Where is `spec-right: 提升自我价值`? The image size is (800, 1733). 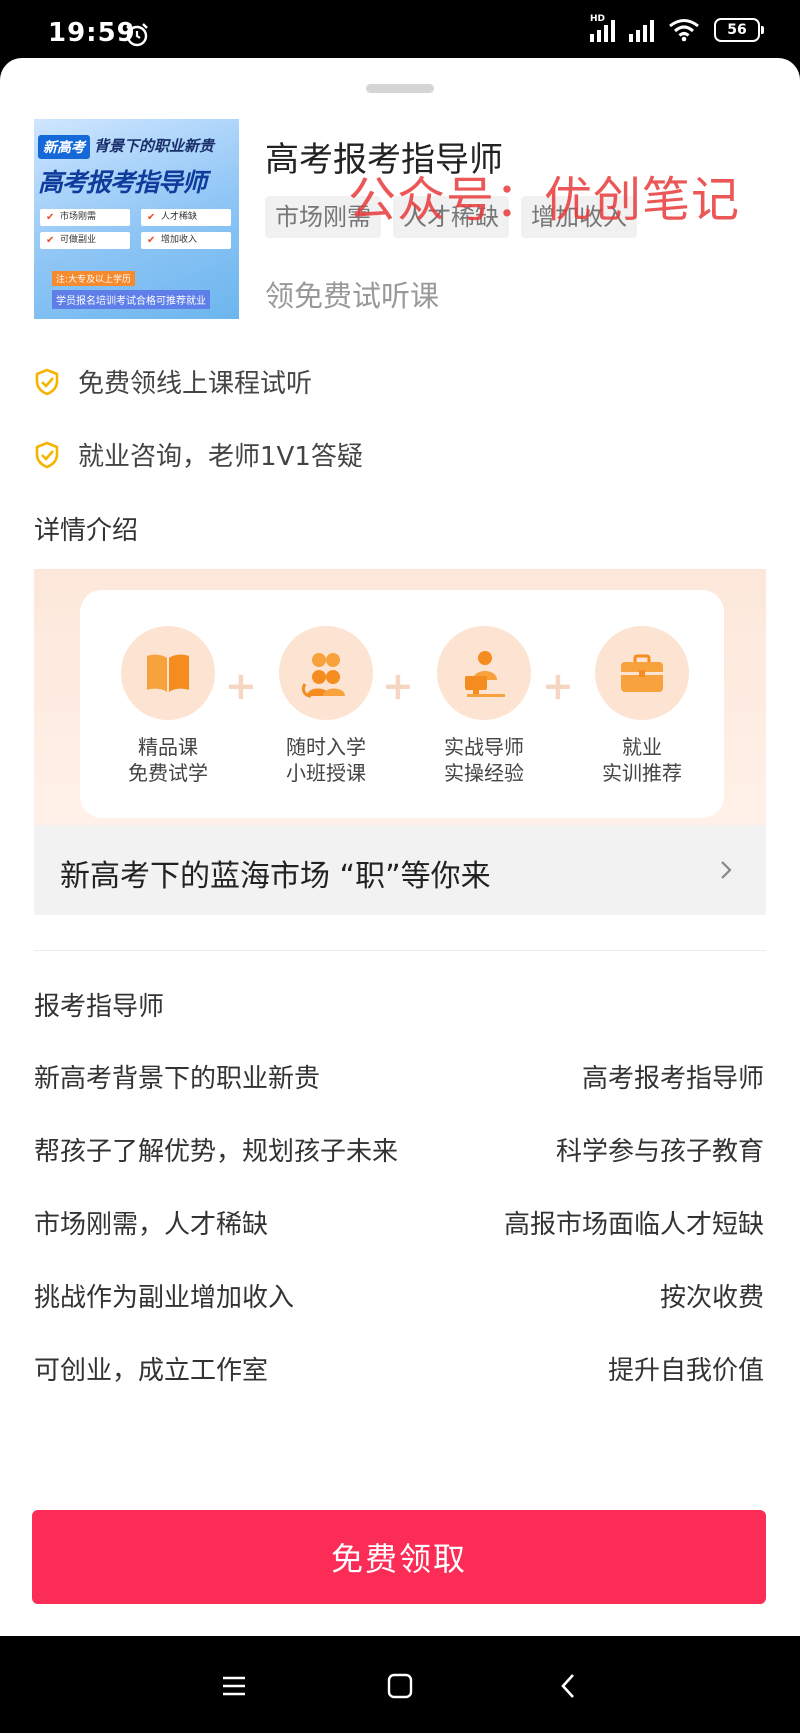 spec-right: 提升自我价值 is located at coordinates (685, 1371).